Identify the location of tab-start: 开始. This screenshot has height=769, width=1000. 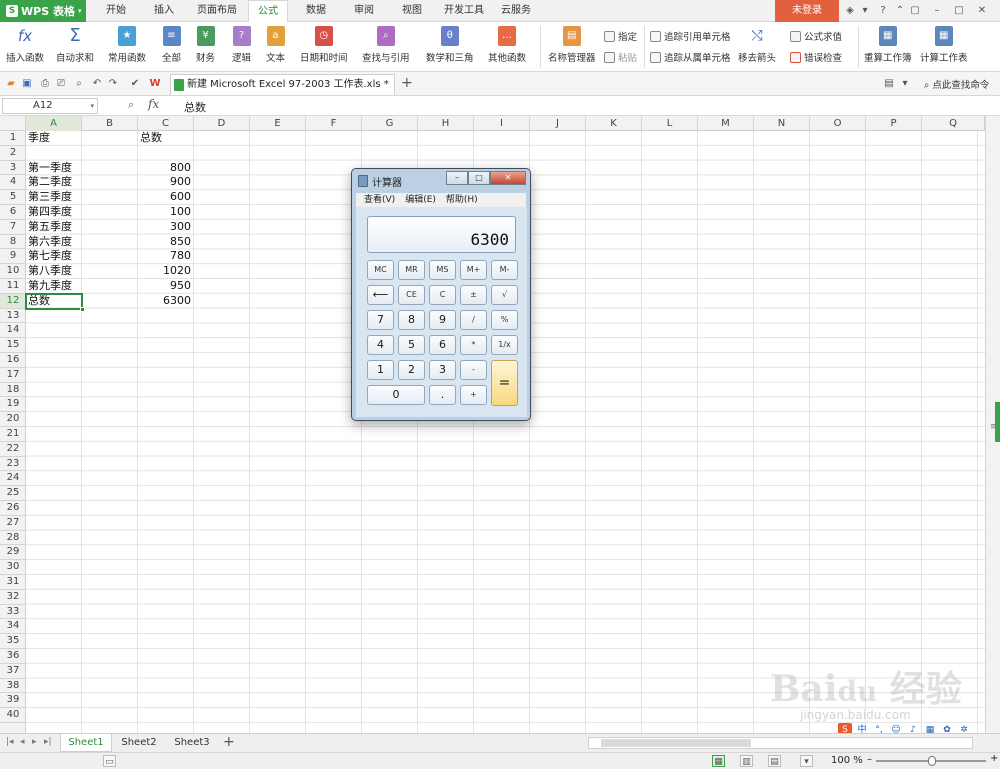
(116, 11).